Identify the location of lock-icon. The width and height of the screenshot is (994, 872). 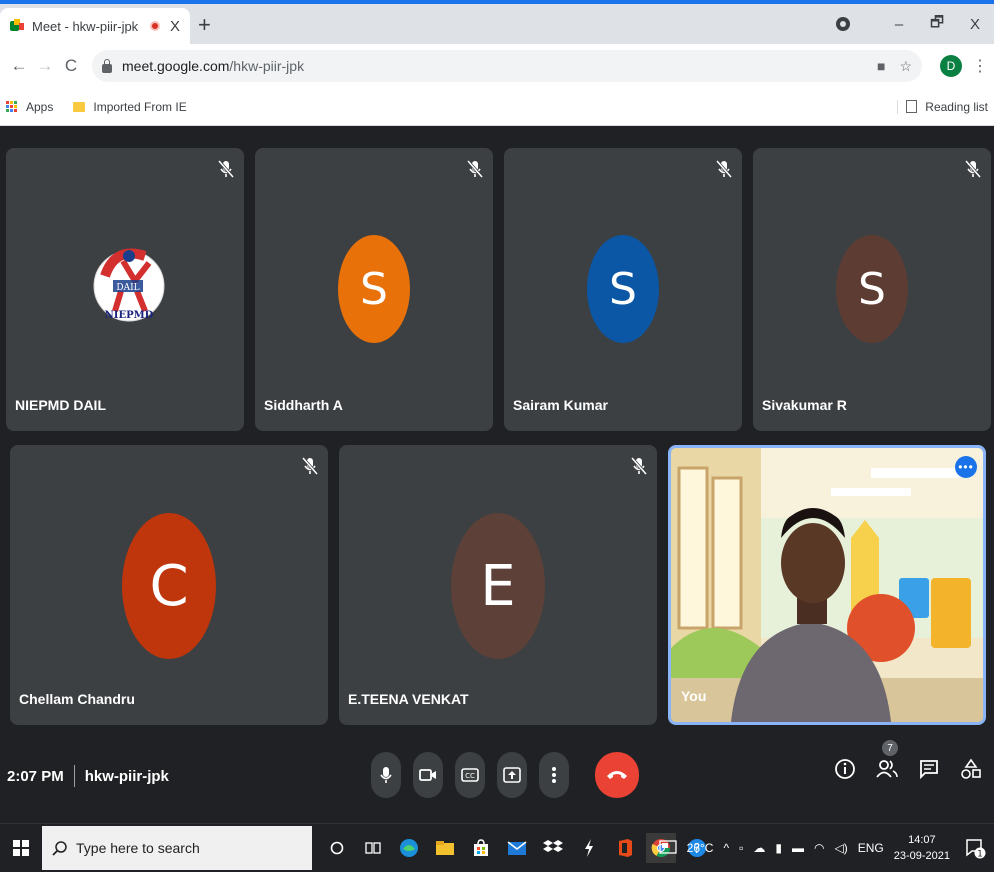
(107, 65).